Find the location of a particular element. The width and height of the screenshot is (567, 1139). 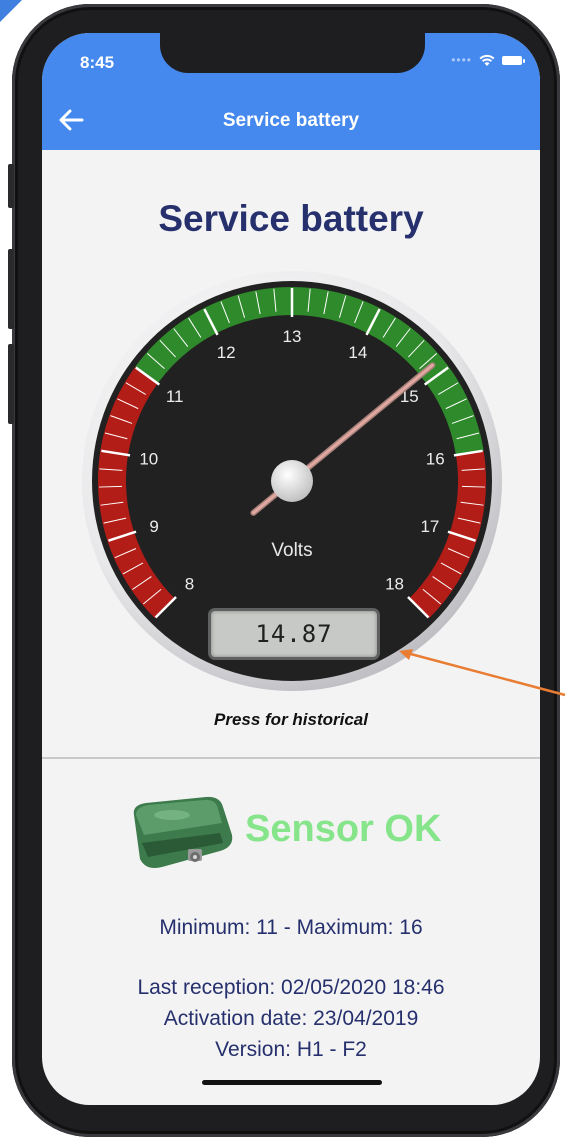

corner-mark is located at coordinates (11, 11).